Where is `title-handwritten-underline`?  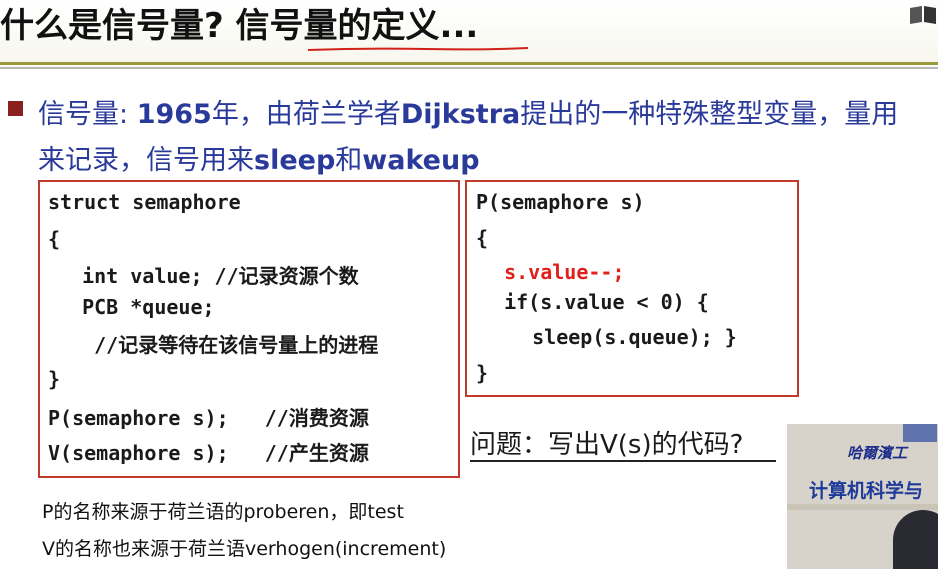 title-handwritten-underline is located at coordinates (418, 49).